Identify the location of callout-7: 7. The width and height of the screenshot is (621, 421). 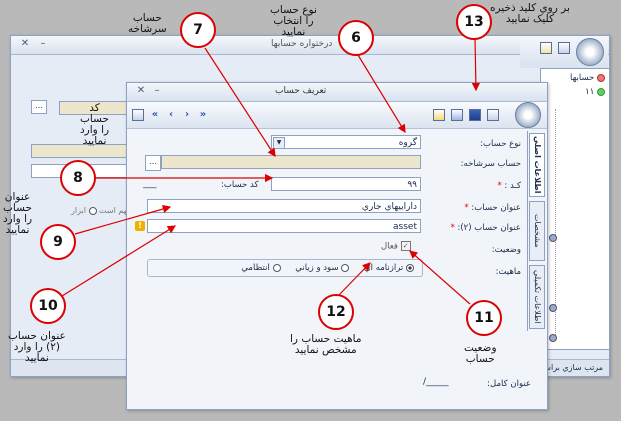
(198, 30).